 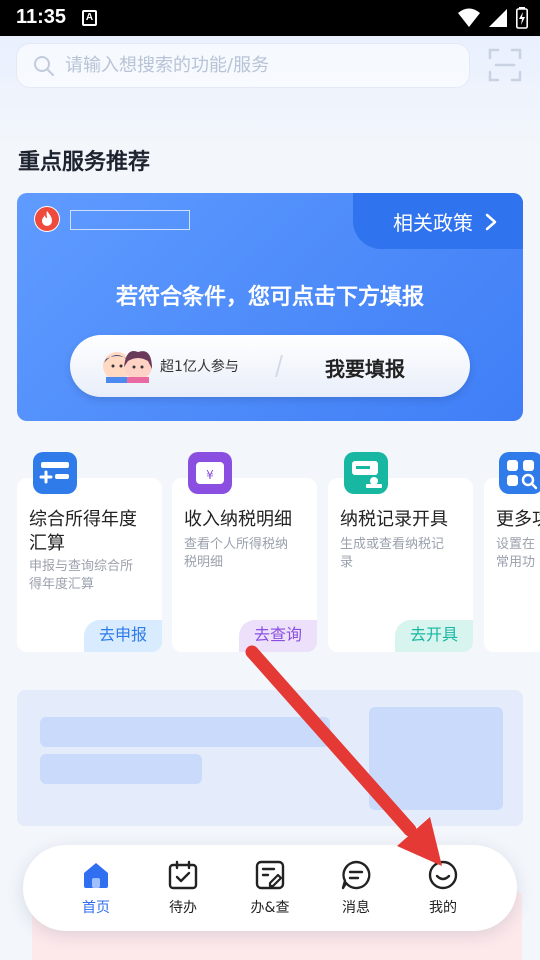 What do you see at coordinates (47, 219) in the screenshot?
I see `fire-icon` at bounding box center [47, 219].